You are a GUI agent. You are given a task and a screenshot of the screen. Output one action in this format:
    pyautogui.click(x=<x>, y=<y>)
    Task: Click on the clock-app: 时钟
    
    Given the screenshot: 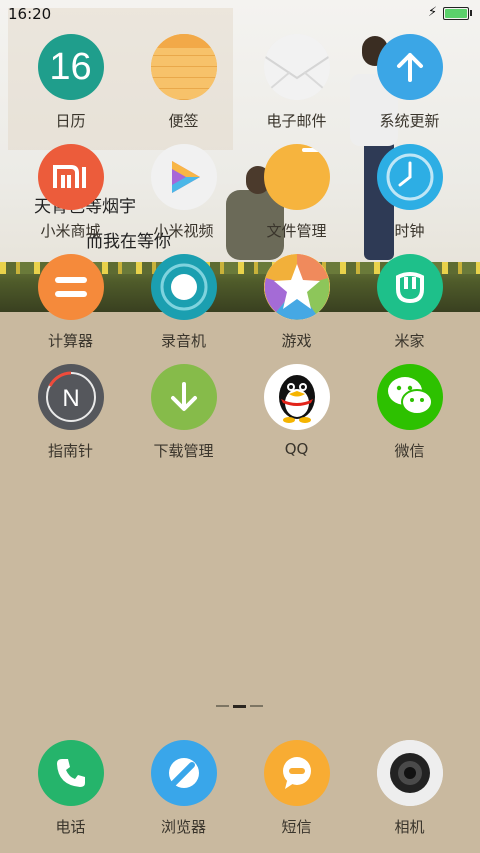 What is the action you would take?
    pyautogui.click(x=409, y=199)
    